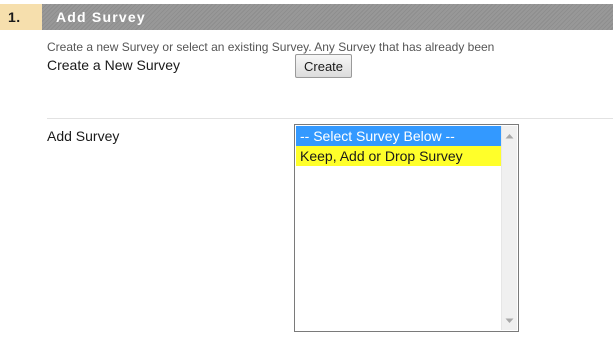 The image size is (613, 341). I want to click on section-header: 1. Add Survey, so click(306, 17).